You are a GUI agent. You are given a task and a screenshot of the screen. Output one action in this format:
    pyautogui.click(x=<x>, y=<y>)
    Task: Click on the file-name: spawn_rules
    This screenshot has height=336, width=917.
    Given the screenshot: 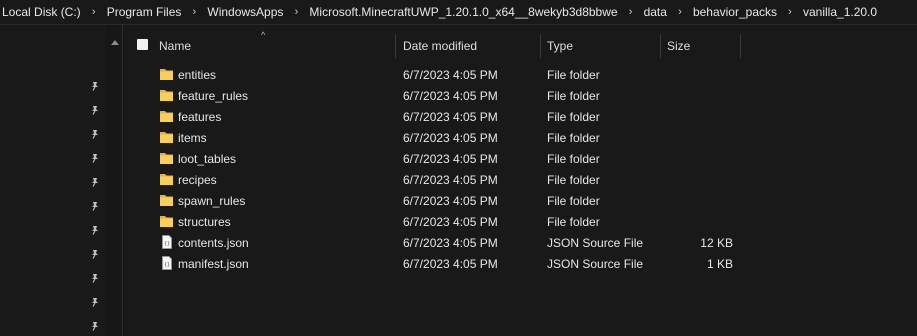 What is the action you would take?
    pyautogui.click(x=212, y=201)
    